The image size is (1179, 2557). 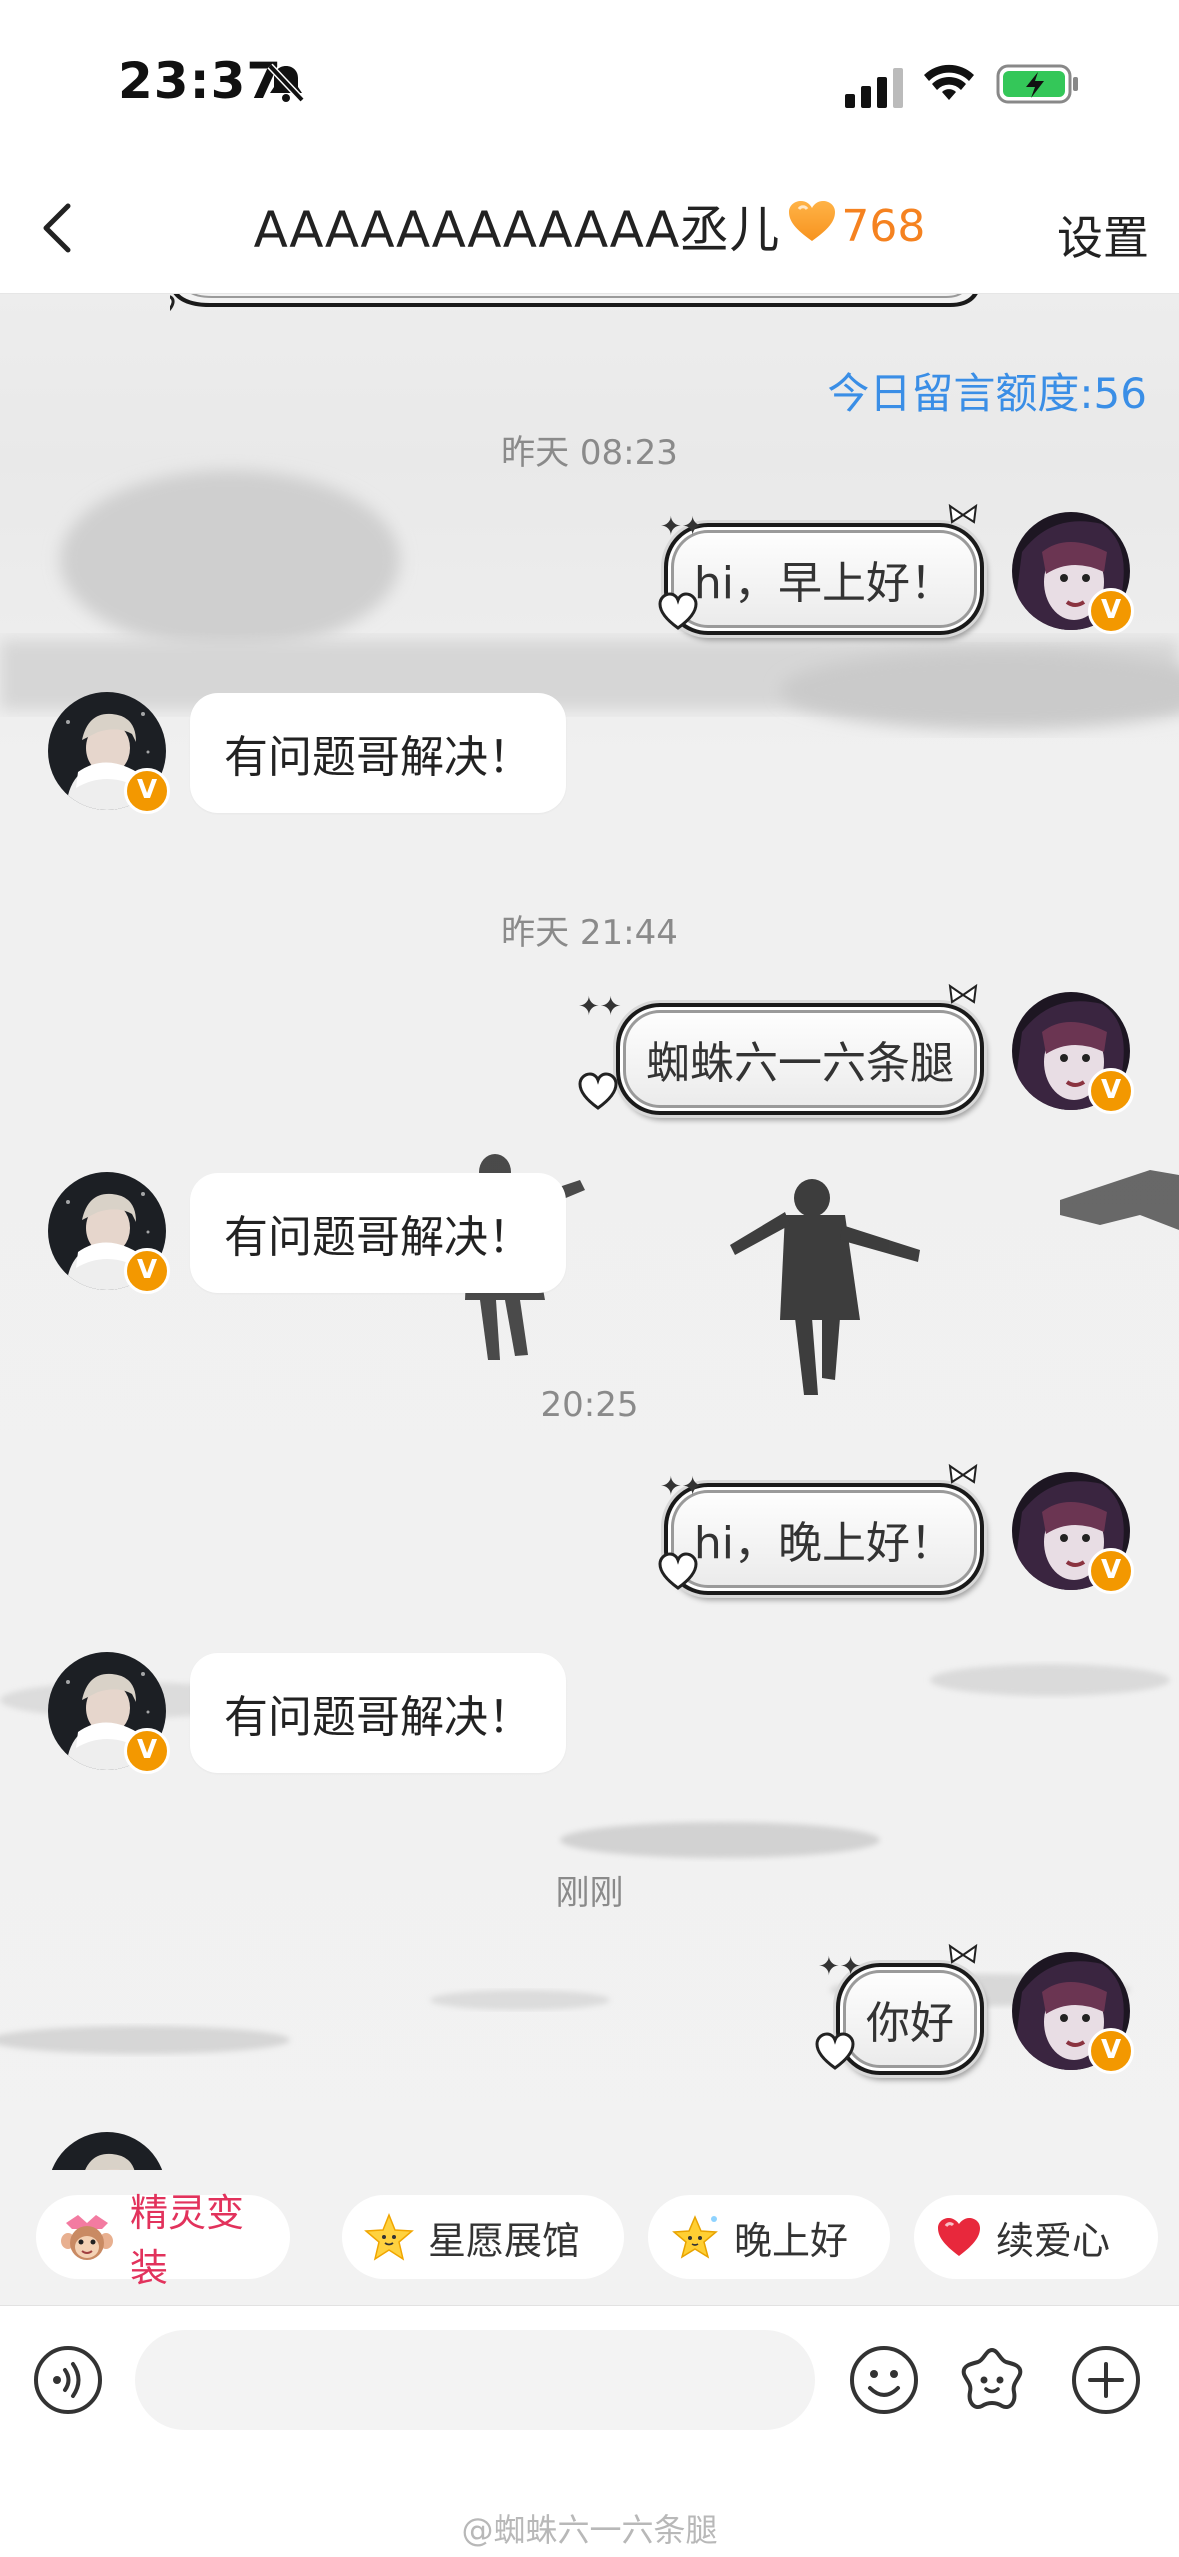 I want to click on message-input, so click(x=475, y=2380).